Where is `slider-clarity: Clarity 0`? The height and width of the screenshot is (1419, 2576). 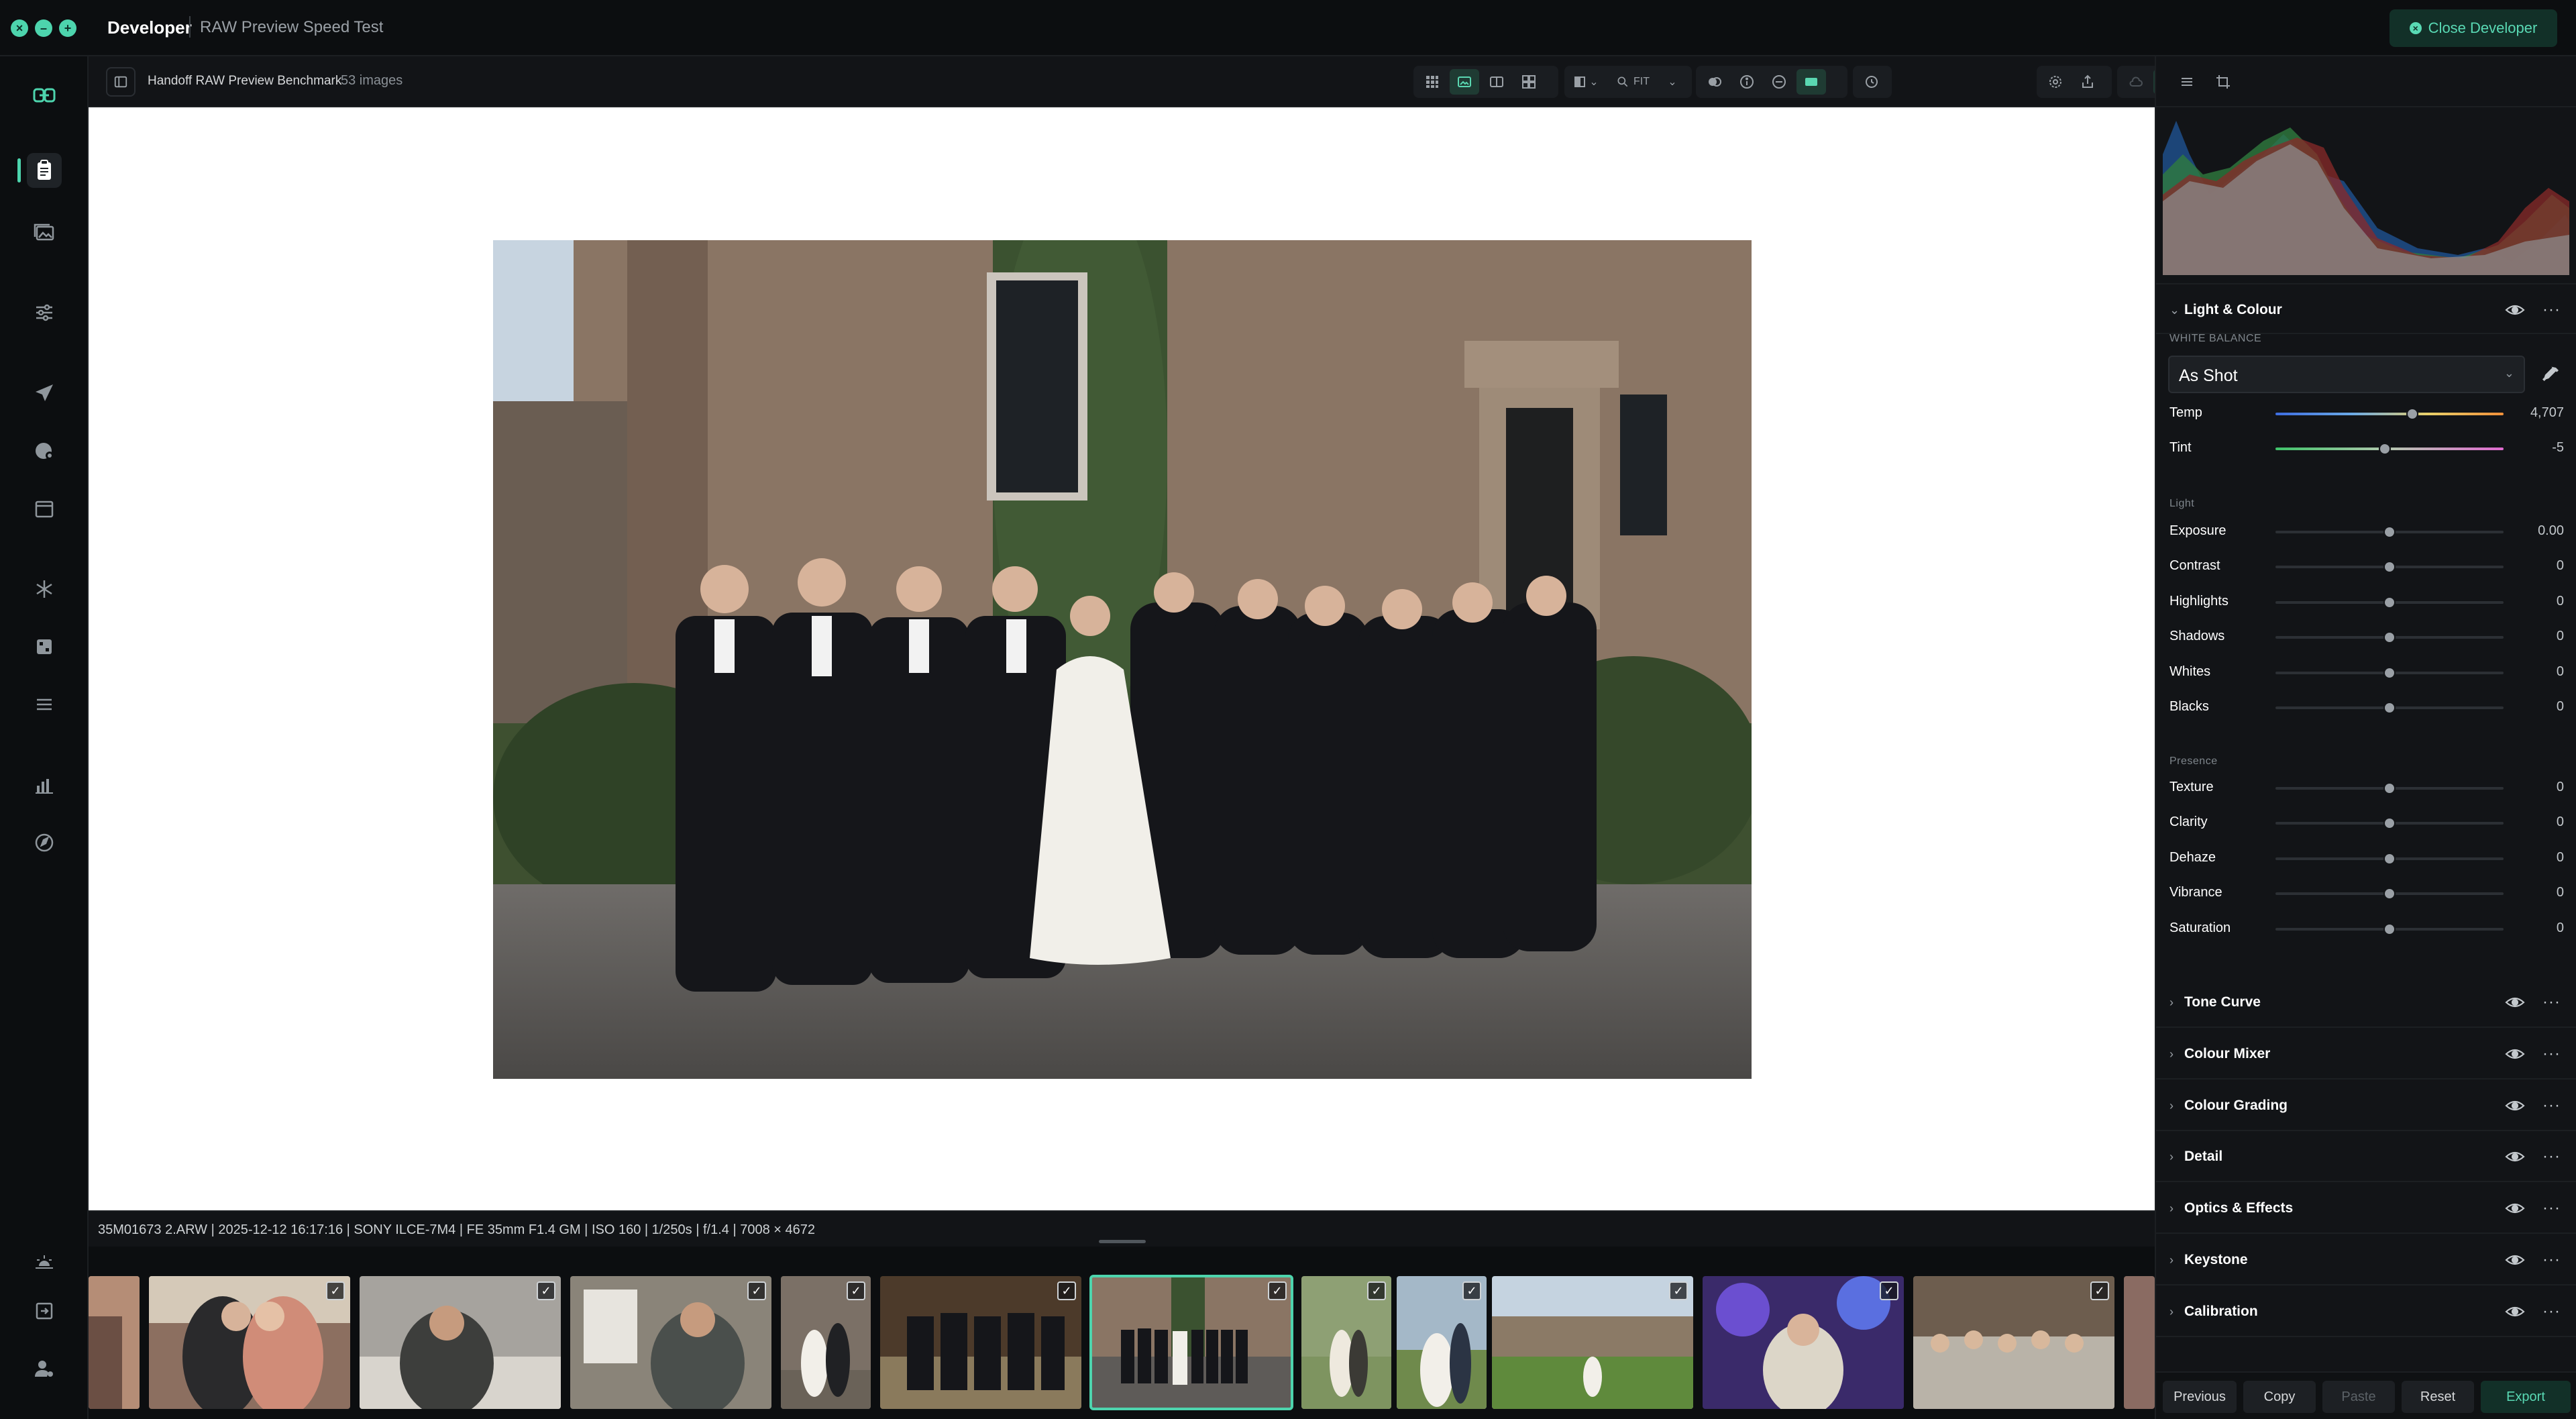
slider-clarity: Clarity 0 is located at coordinates (2366, 822).